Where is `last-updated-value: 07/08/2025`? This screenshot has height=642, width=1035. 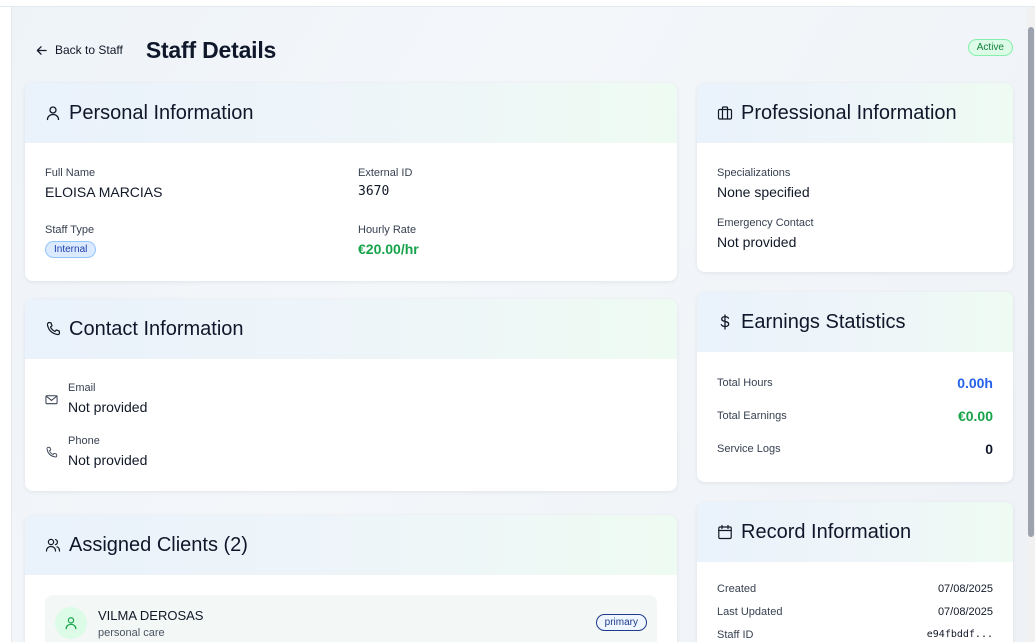 last-updated-value: 07/08/2025 is located at coordinates (965, 612).